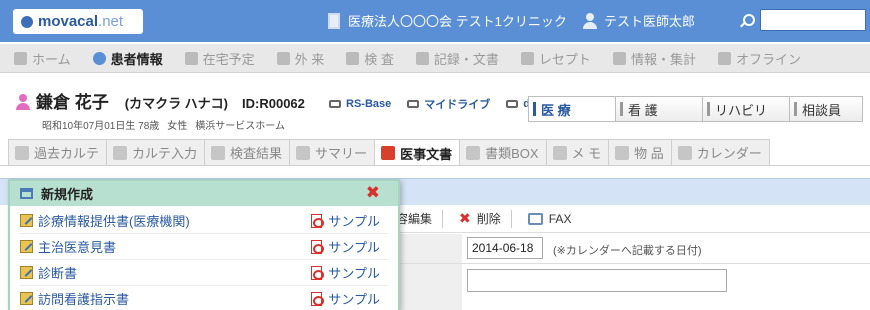 The height and width of the screenshot is (310, 870). What do you see at coordinates (813, 20) in the screenshot?
I see `search-input` at bounding box center [813, 20].